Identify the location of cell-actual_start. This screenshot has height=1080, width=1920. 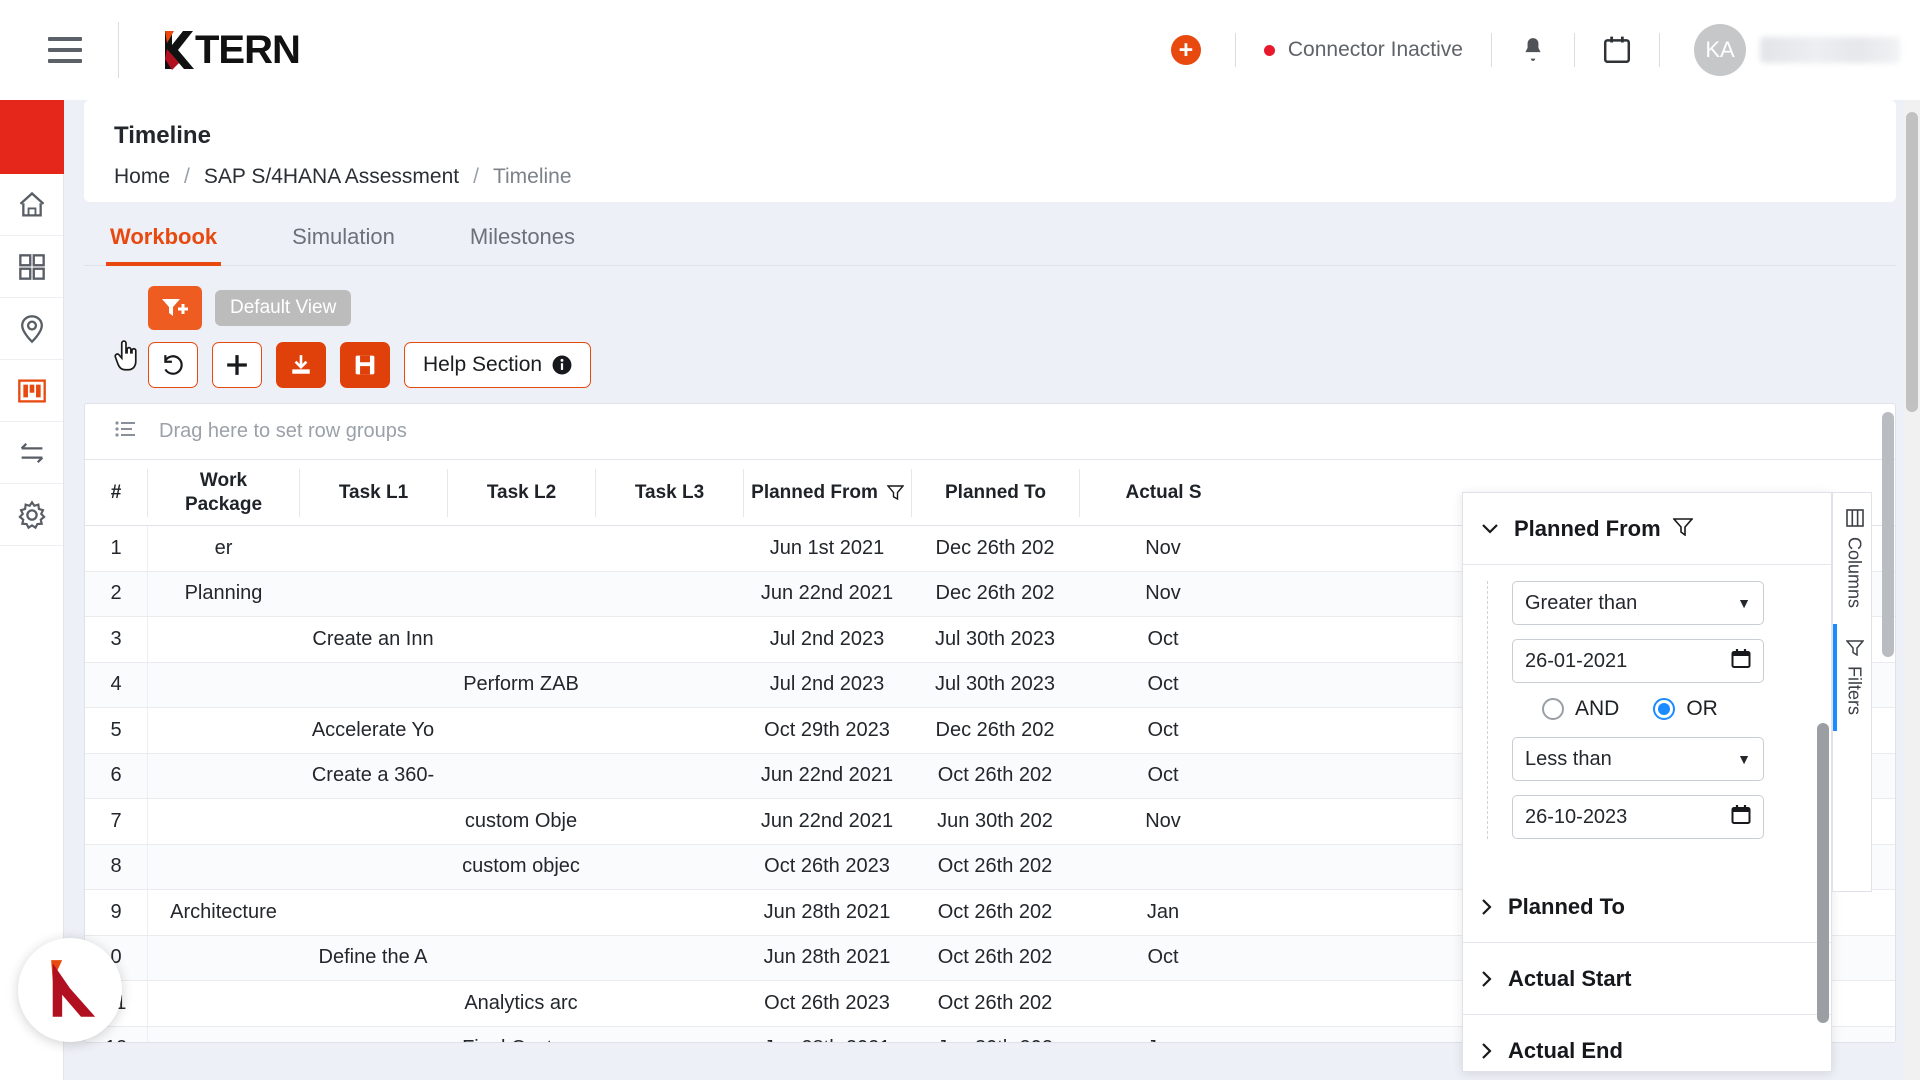
(1163, 867).